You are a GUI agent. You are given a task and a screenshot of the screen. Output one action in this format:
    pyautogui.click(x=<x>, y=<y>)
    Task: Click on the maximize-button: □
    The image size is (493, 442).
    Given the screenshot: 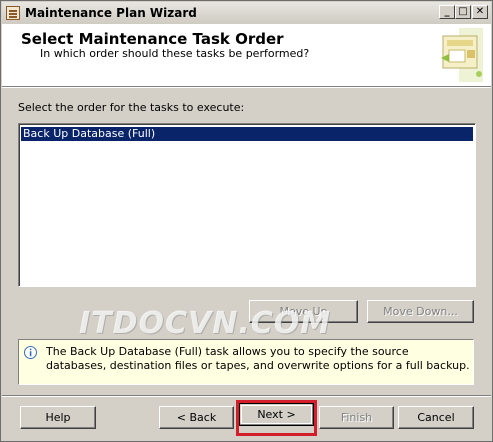 What is the action you would take?
    pyautogui.click(x=463, y=12)
    